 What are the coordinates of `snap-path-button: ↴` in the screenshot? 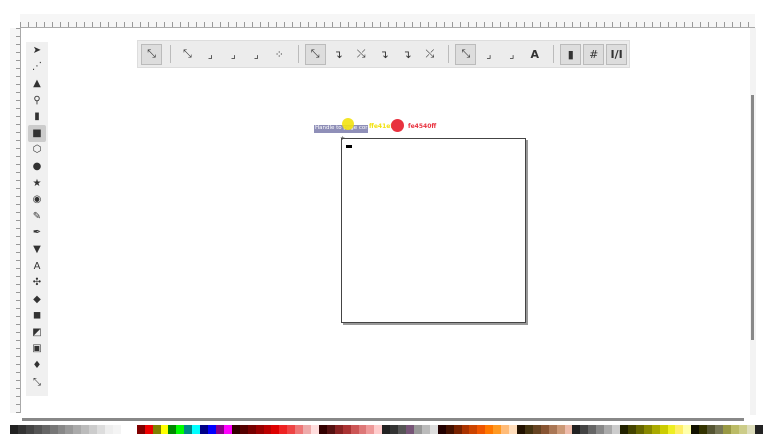 It's located at (338, 54).